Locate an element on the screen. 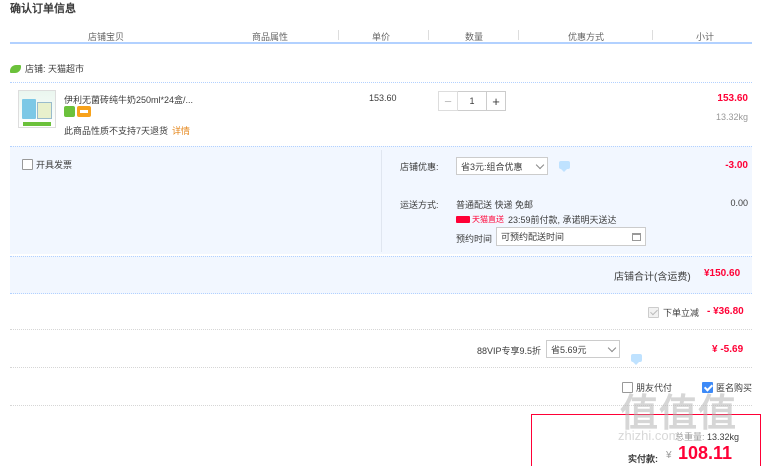 This screenshot has width=764, height=466. tmall-direct-text: 天猫直送 is located at coordinates (488, 219).